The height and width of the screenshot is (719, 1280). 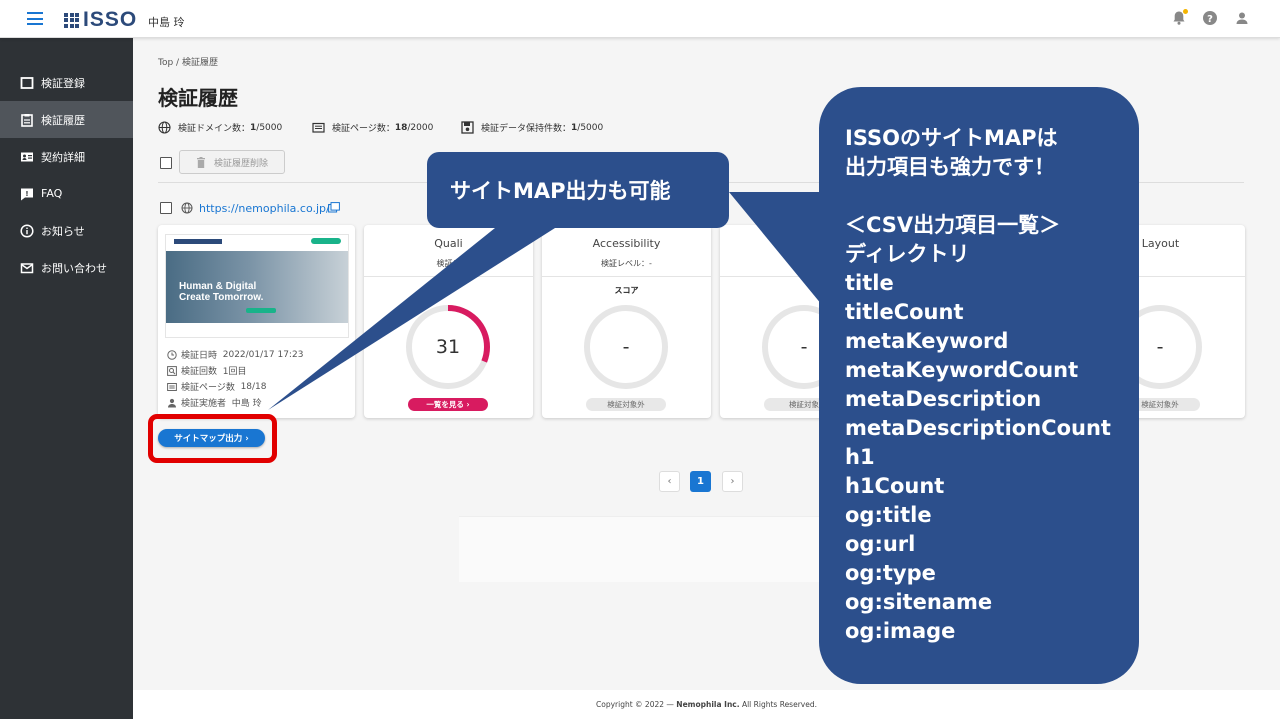 I want to click on csv-item: og:image, so click(x=900, y=631).